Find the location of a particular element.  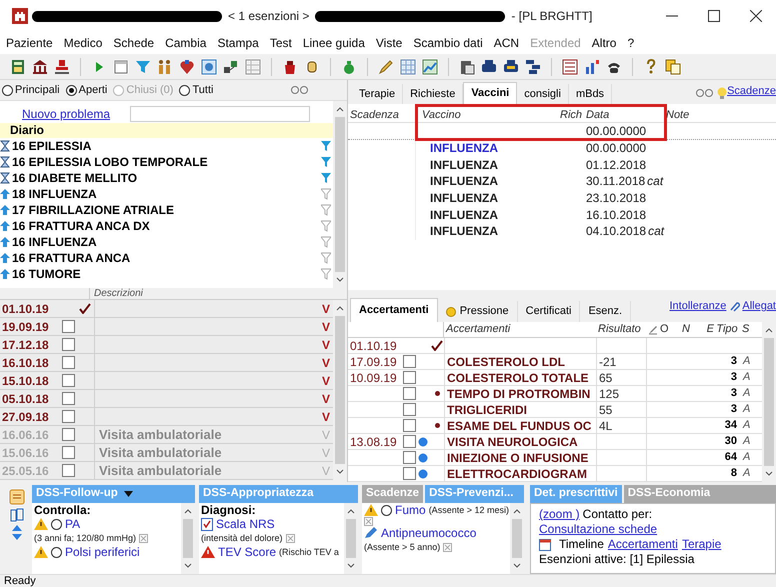

problem-item: 16 FRATTURA ANCA is located at coordinates (166, 258).